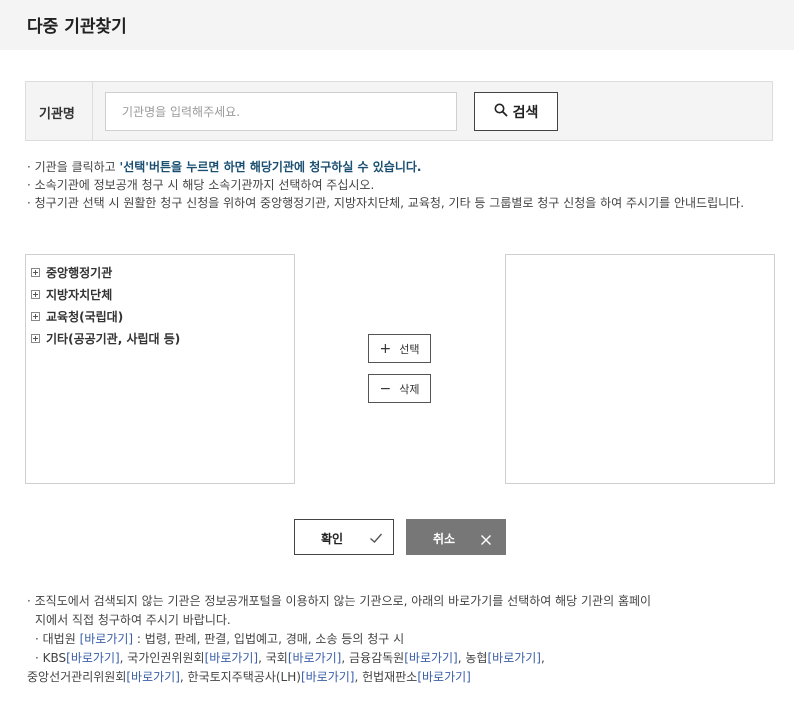  Describe the element at coordinates (113, 338) in the screenshot. I see `tree-item-label: 기타(공공기관, 사립대 등)` at that location.